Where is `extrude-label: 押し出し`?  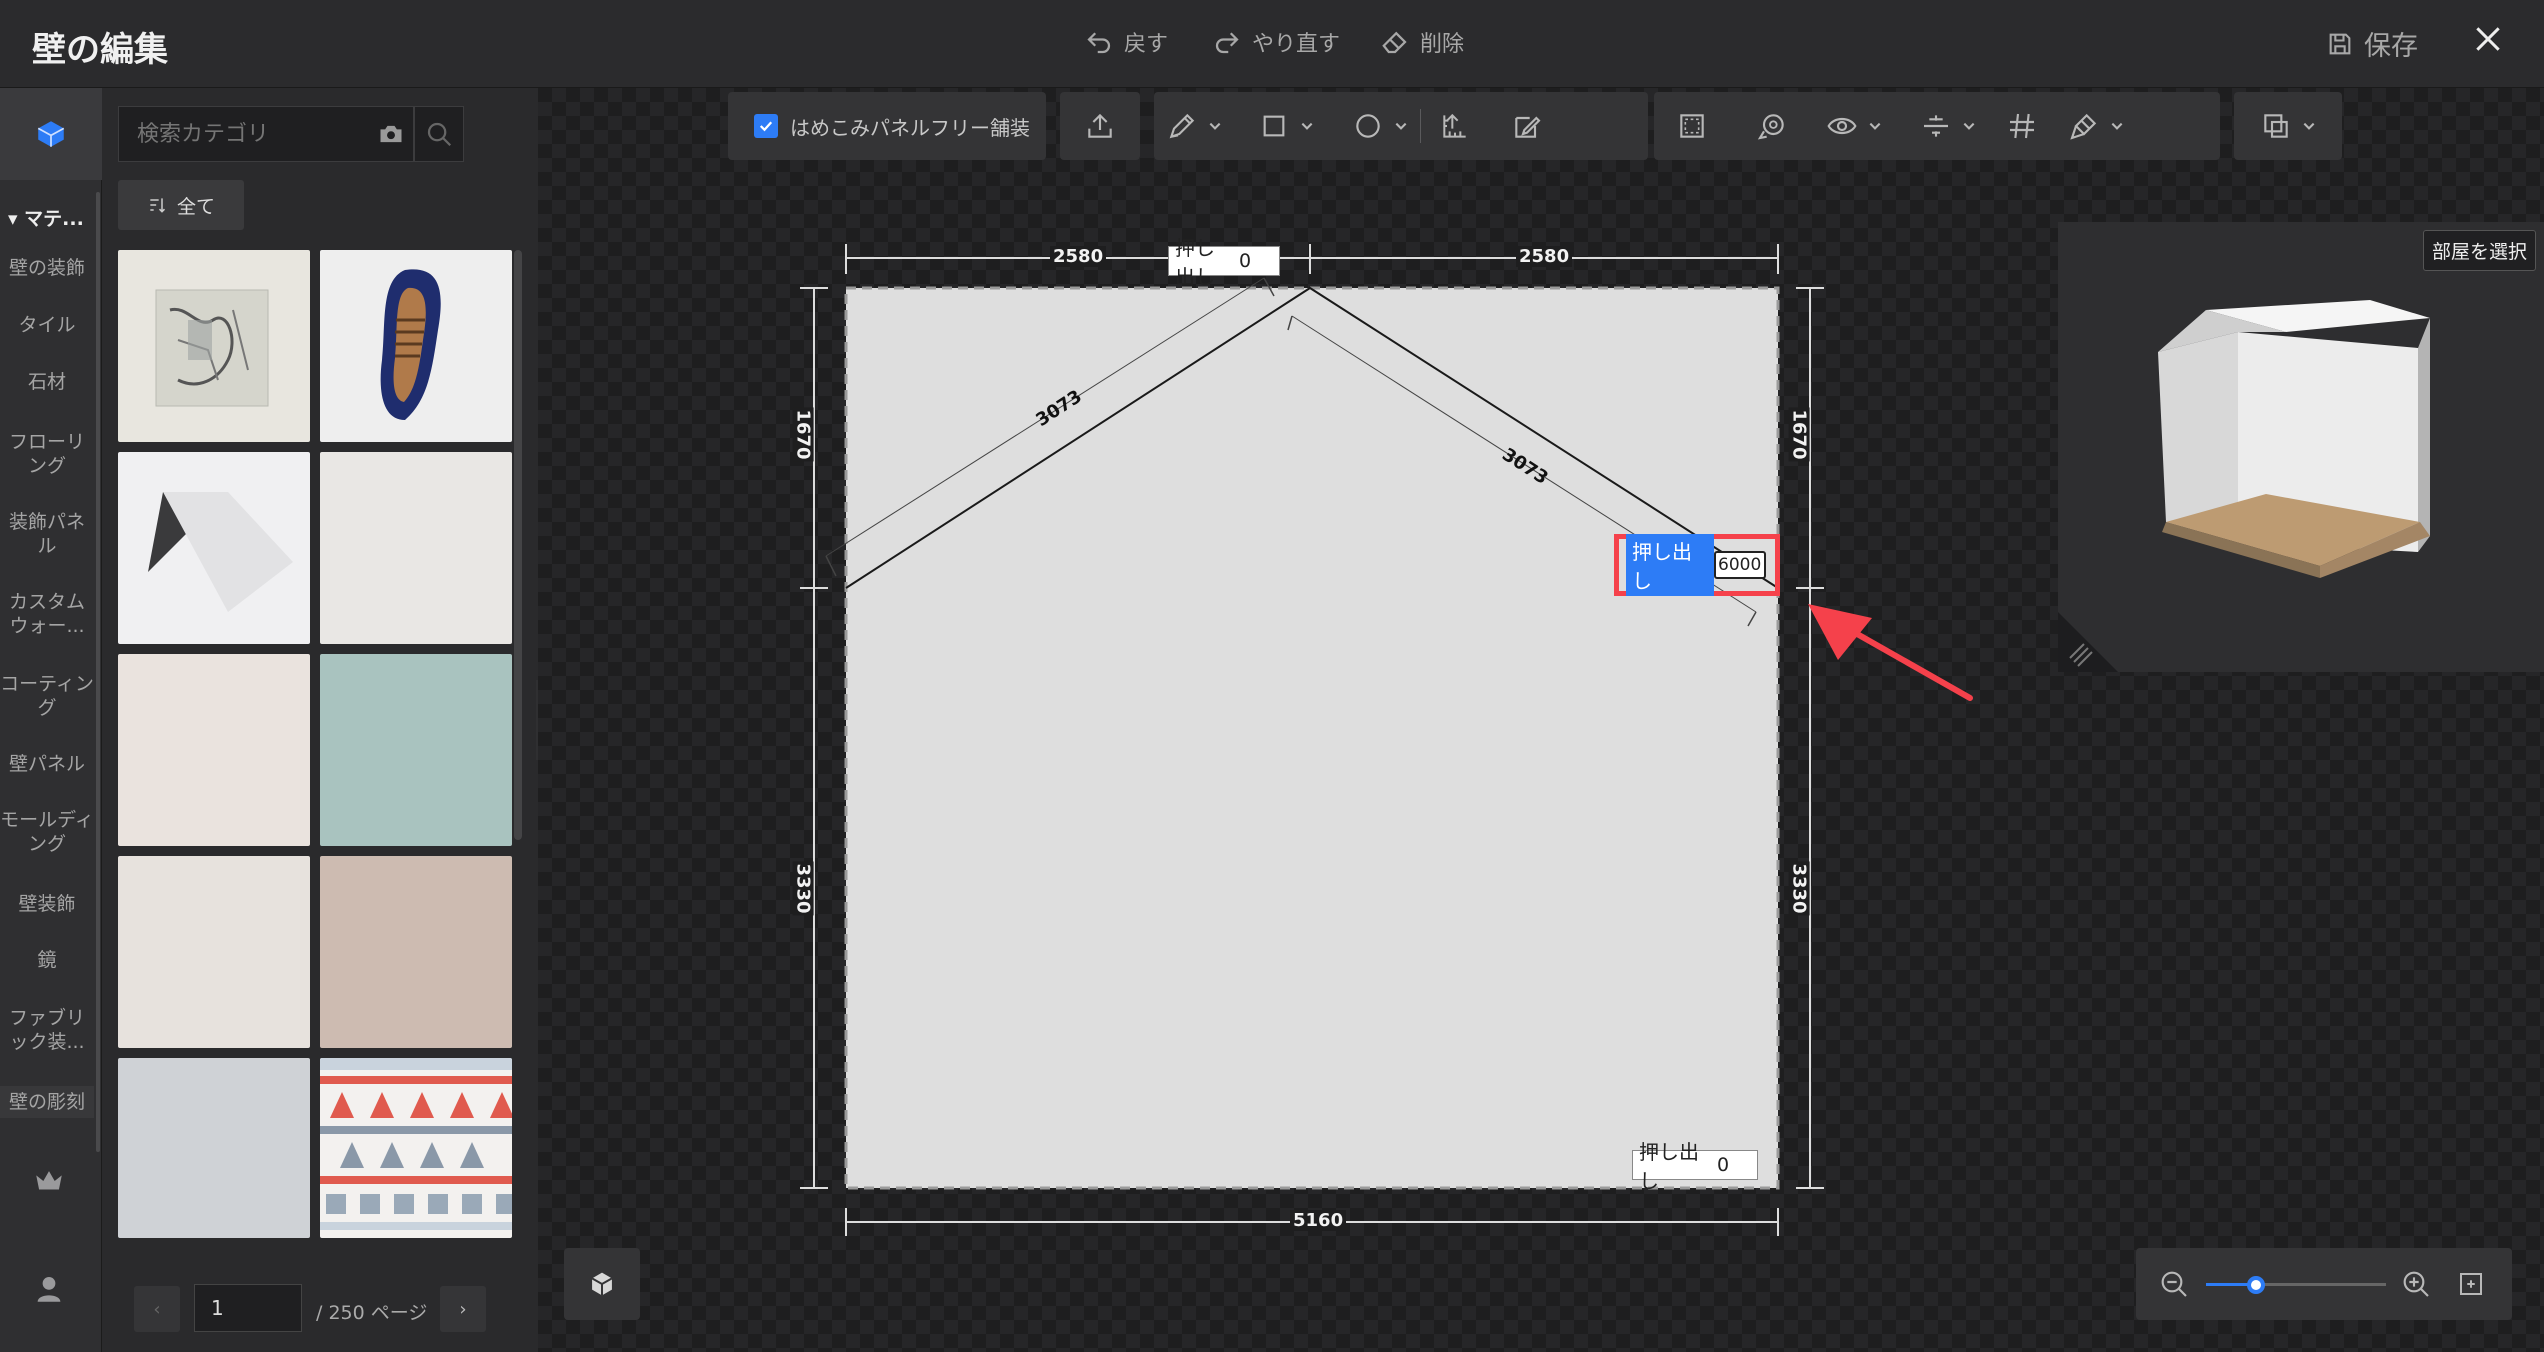 extrude-label: 押し出し is located at coordinates (1195, 262).